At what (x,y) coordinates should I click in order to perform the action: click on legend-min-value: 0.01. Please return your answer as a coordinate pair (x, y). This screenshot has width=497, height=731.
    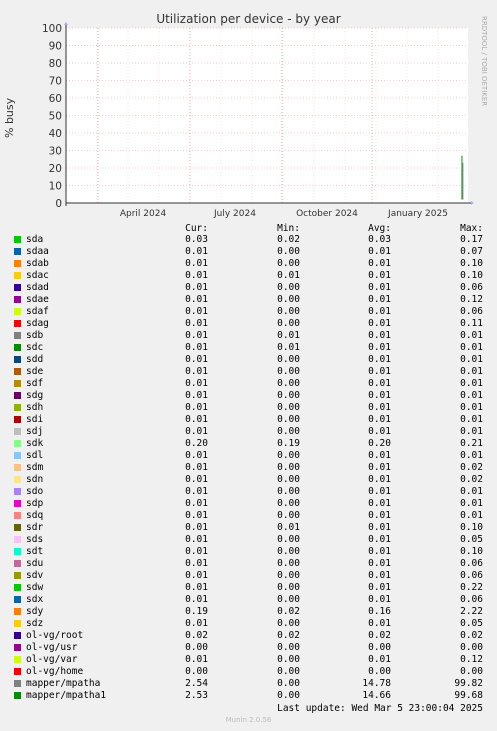
    Looking at the image, I should click on (288, 335).